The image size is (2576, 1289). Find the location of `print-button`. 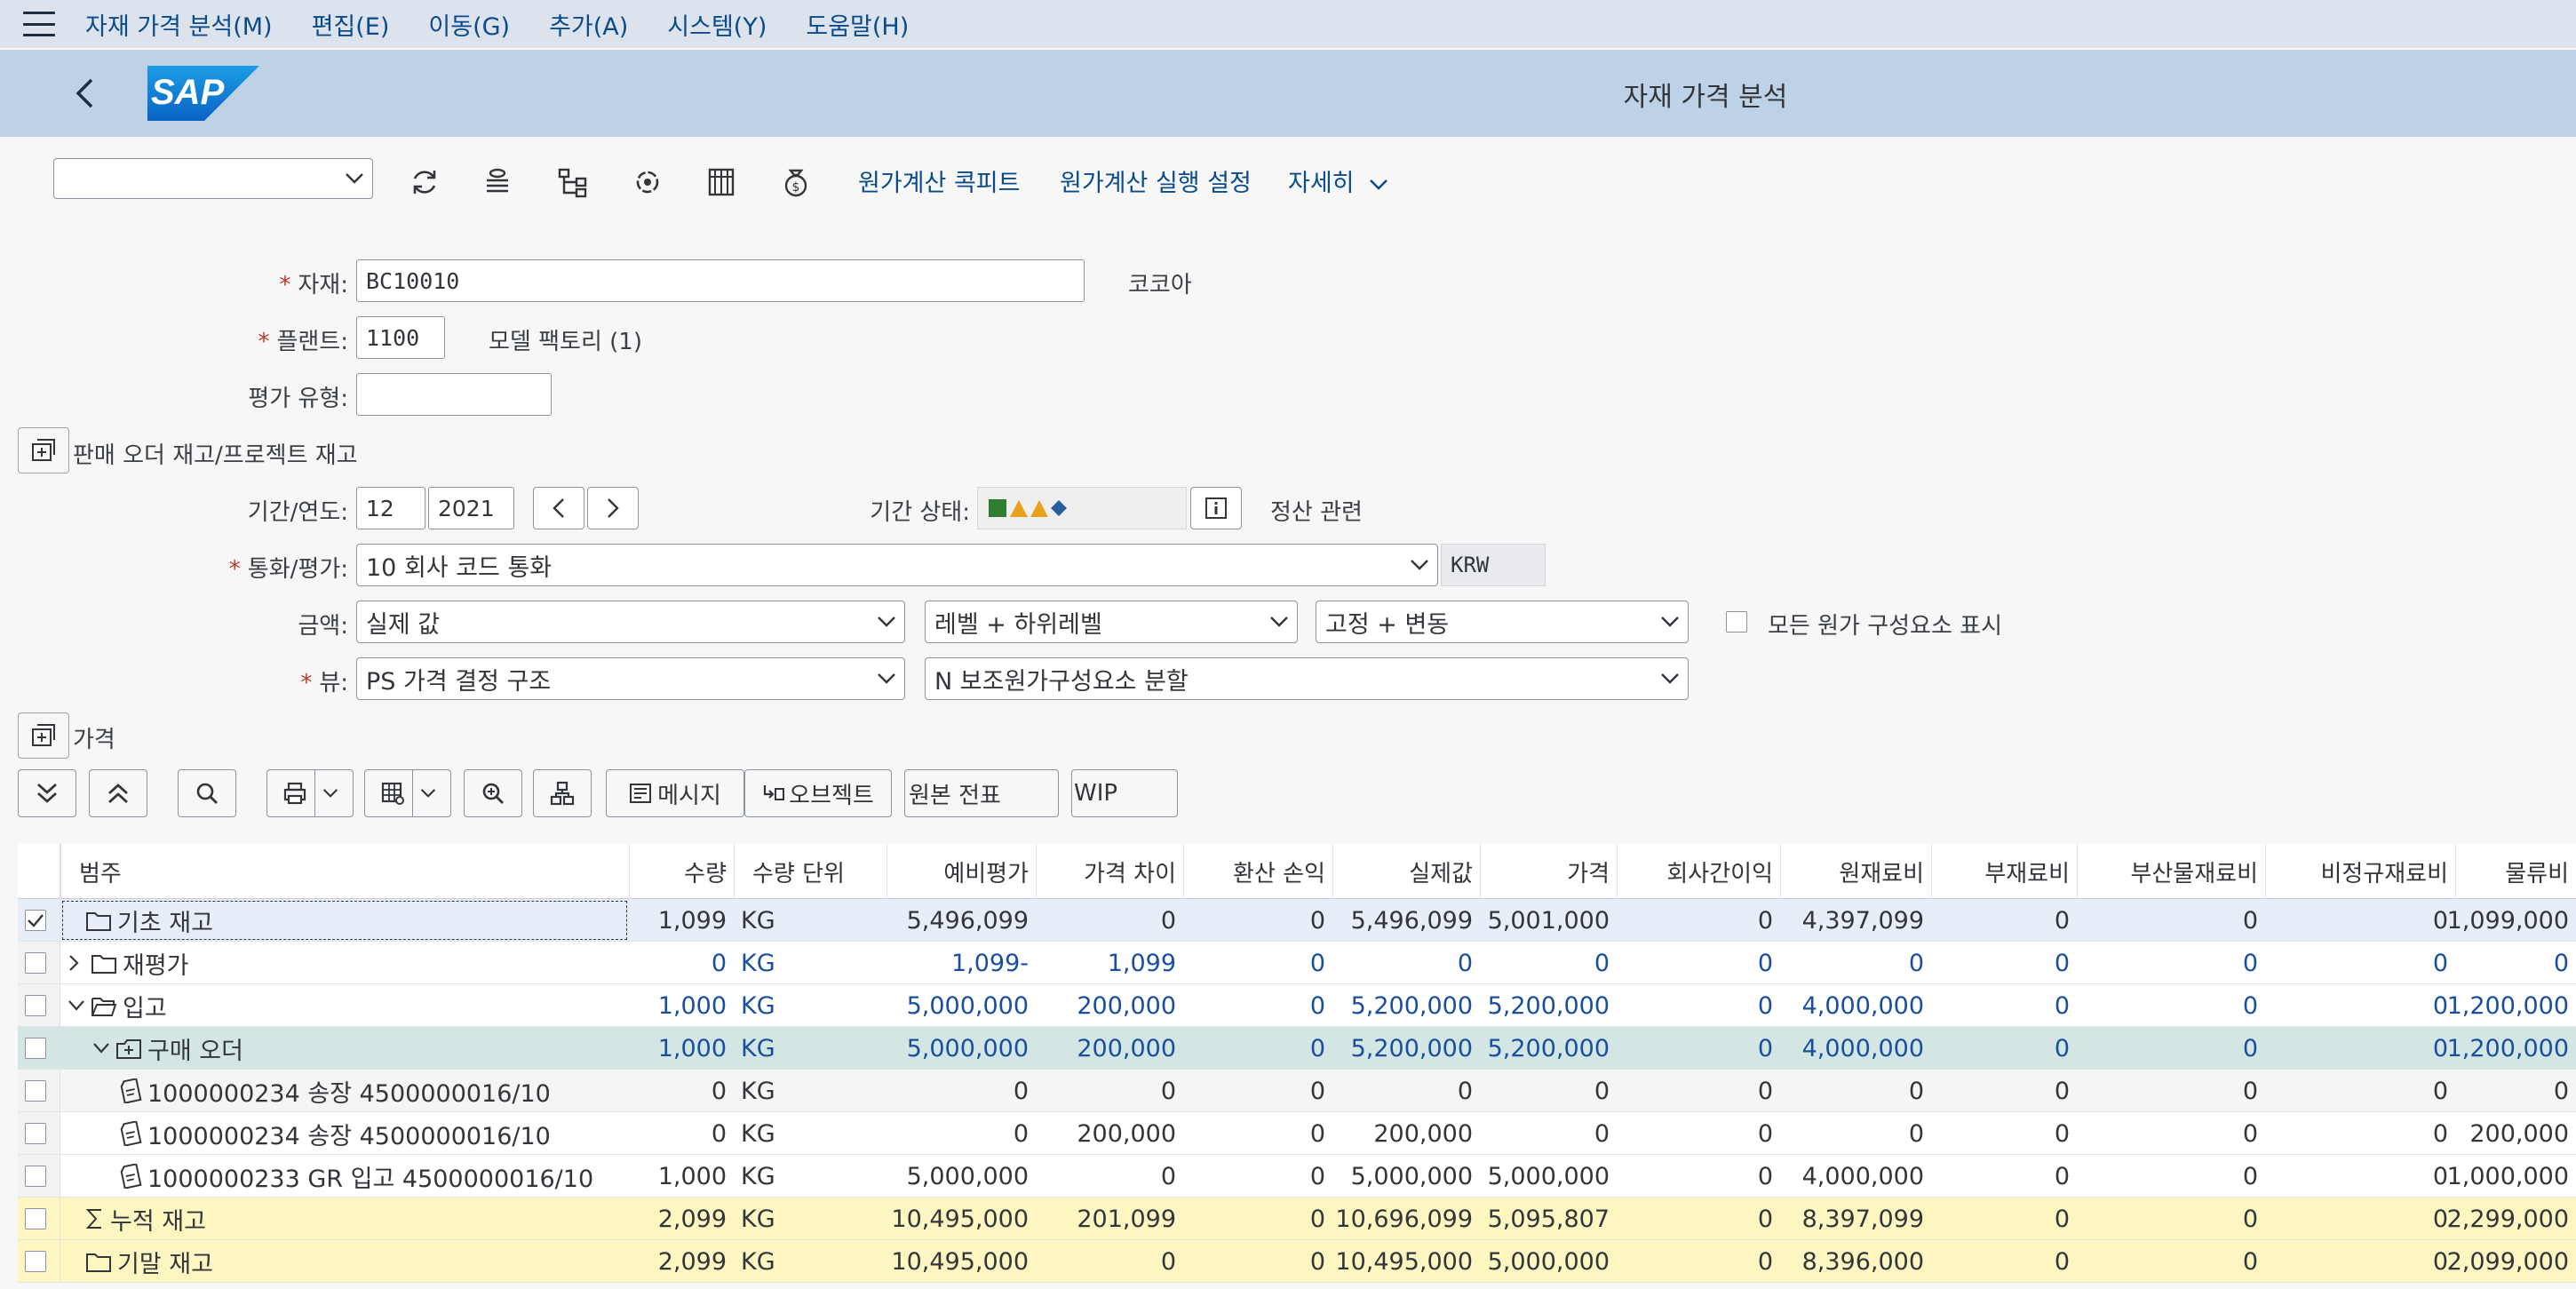

print-button is located at coordinates (310, 793).